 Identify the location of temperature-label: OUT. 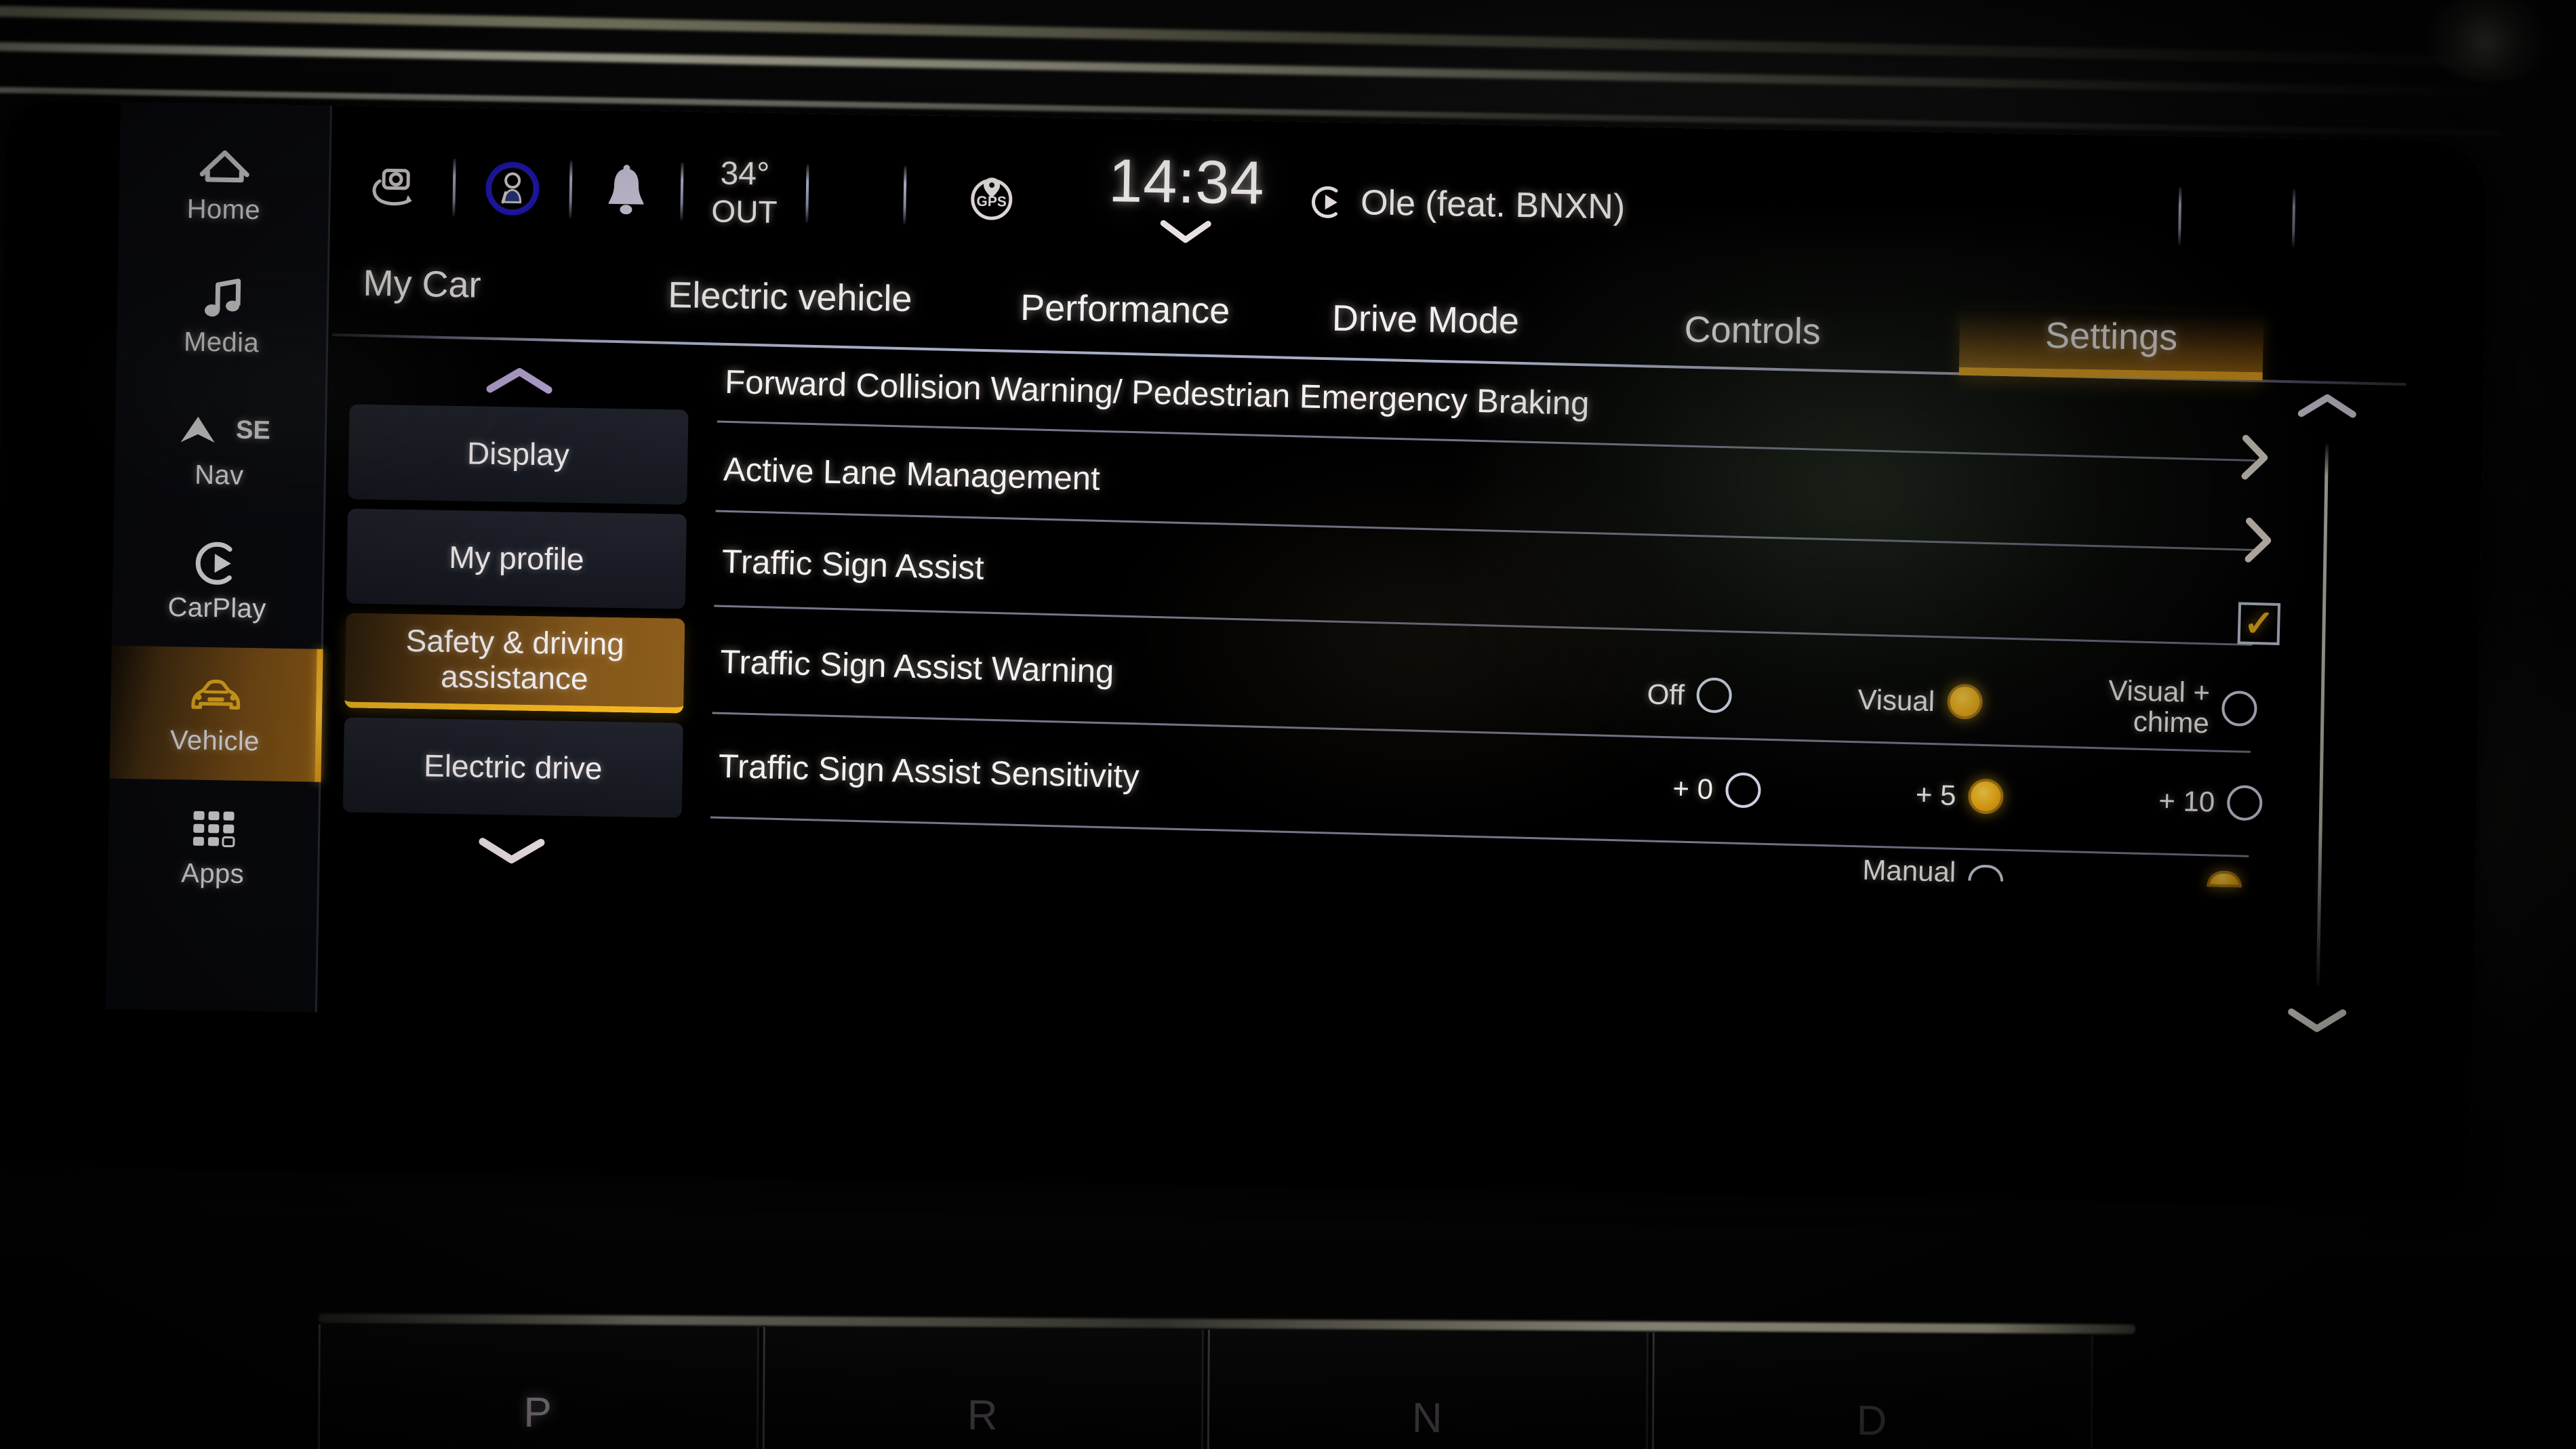
(744, 211).